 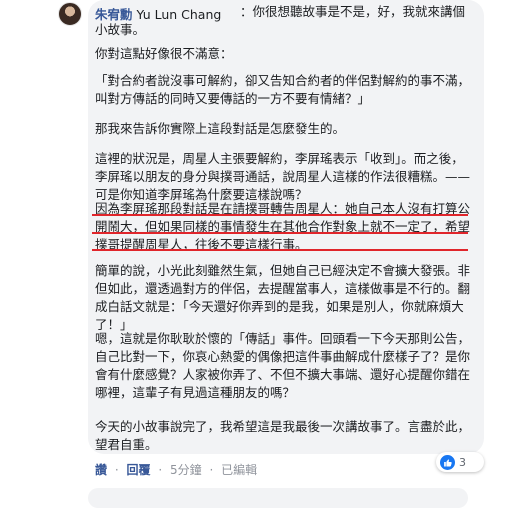 What do you see at coordinates (283, 435) in the screenshot?
I see `paragraph-8: 今天的小故事說完了，我希望這是我最後一次講故事了。言盡於此，望君自重。` at bounding box center [283, 435].